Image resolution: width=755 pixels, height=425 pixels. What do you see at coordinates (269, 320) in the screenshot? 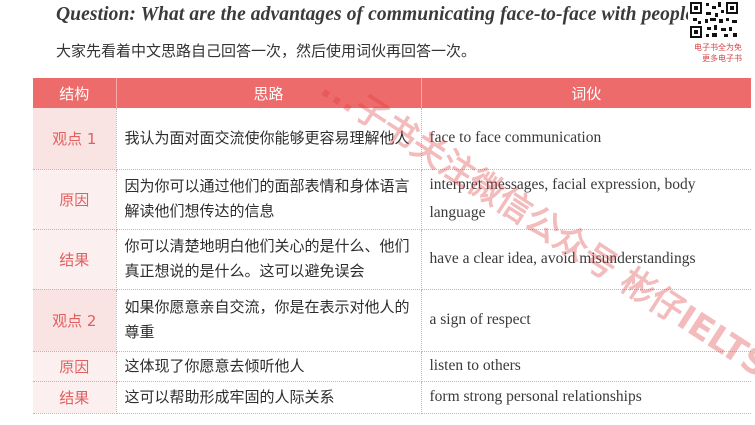
I see `idea-cell: 如果你愿意亲自交流，你是在表示对他人的尊重` at bounding box center [269, 320].